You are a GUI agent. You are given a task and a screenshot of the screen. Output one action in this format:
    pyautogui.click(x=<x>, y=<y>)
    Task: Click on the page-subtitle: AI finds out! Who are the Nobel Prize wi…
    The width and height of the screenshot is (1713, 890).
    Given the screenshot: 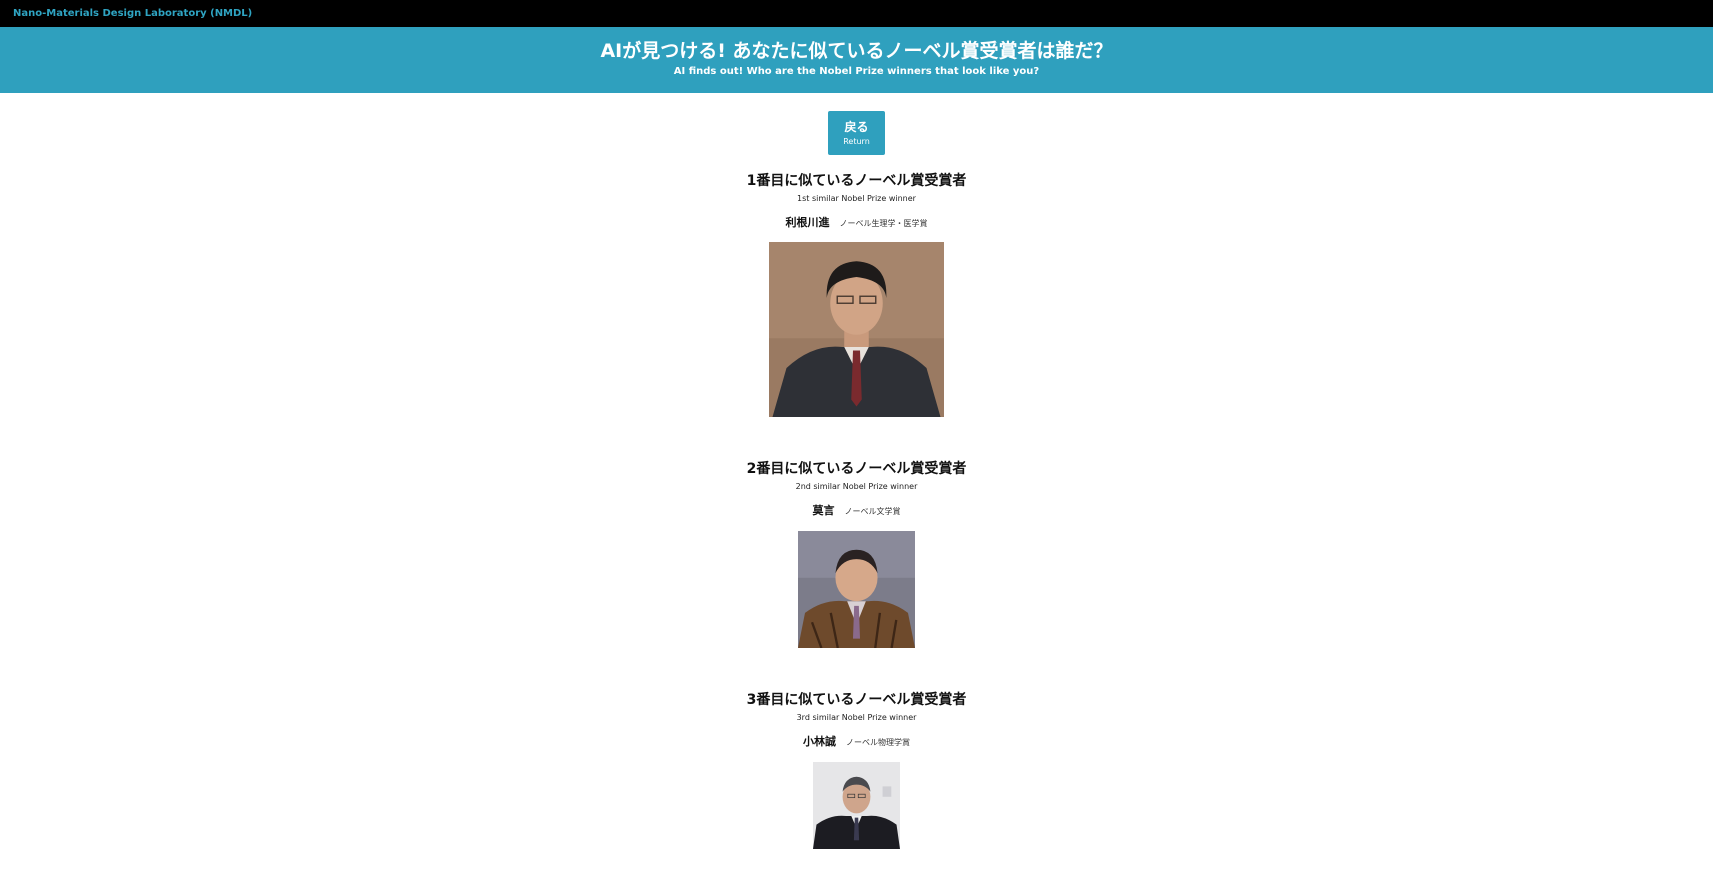 What is the action you would take?
    pyautogui.click(x=856, y=71)
    